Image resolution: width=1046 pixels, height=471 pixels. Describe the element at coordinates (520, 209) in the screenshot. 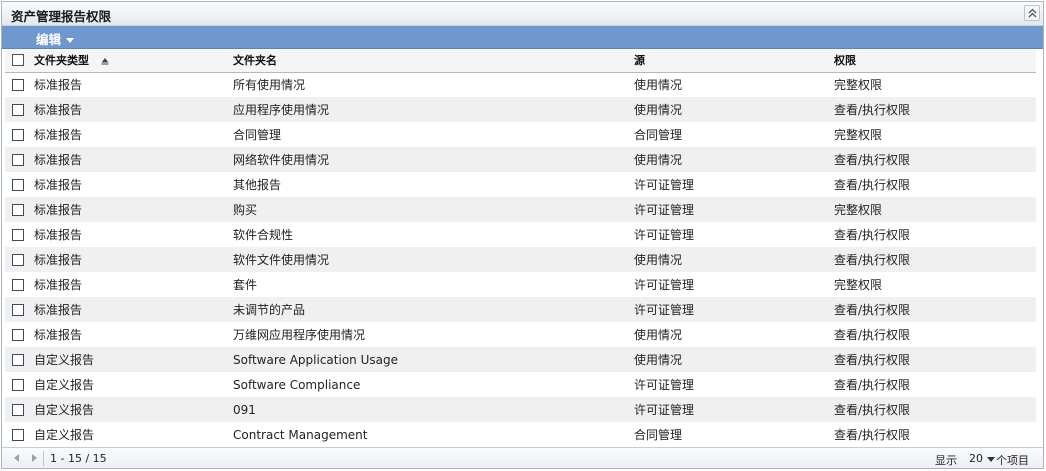

I see `table-row: 标准报告 购买 许可证管理 完整权限` at that location.